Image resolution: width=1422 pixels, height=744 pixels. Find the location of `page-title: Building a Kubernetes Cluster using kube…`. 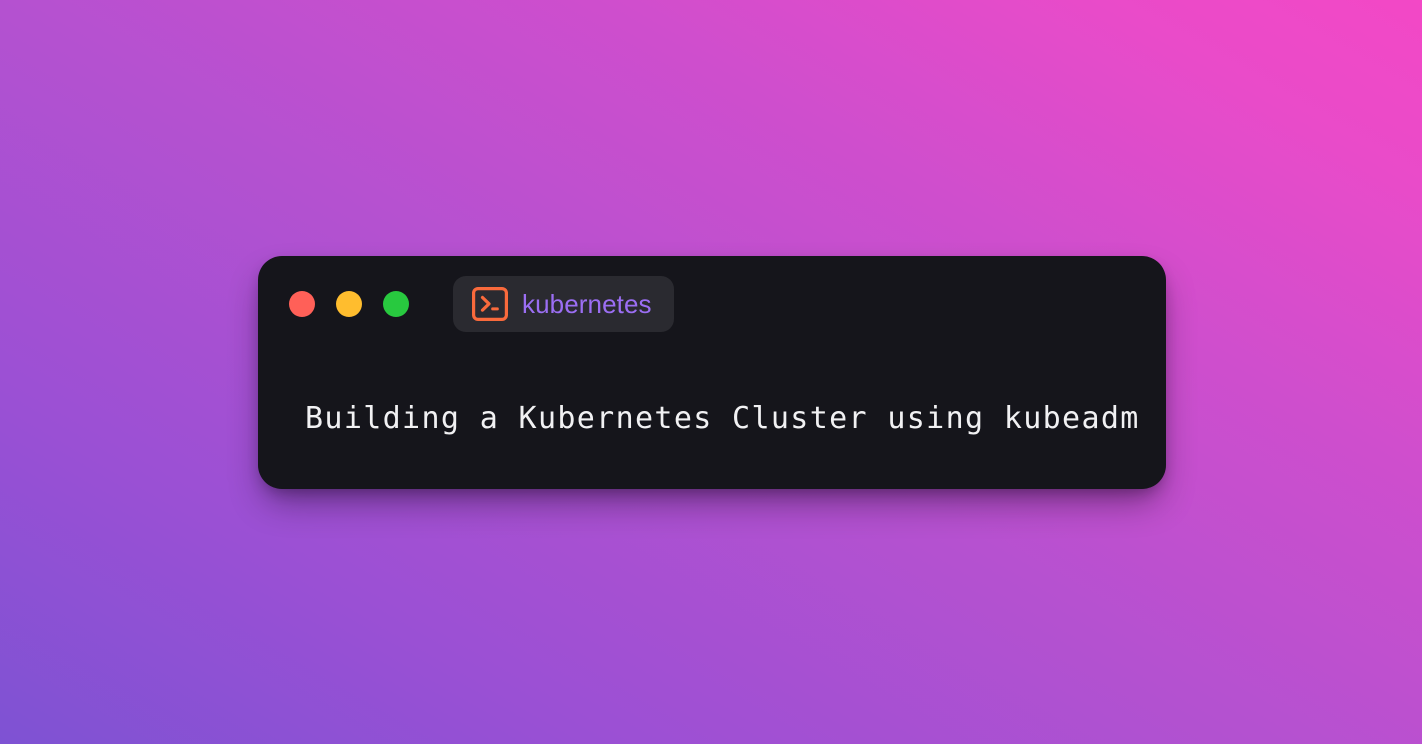

page-title: Building a Kubernetes Cluster using kube… is located at coordinates (722, 418).